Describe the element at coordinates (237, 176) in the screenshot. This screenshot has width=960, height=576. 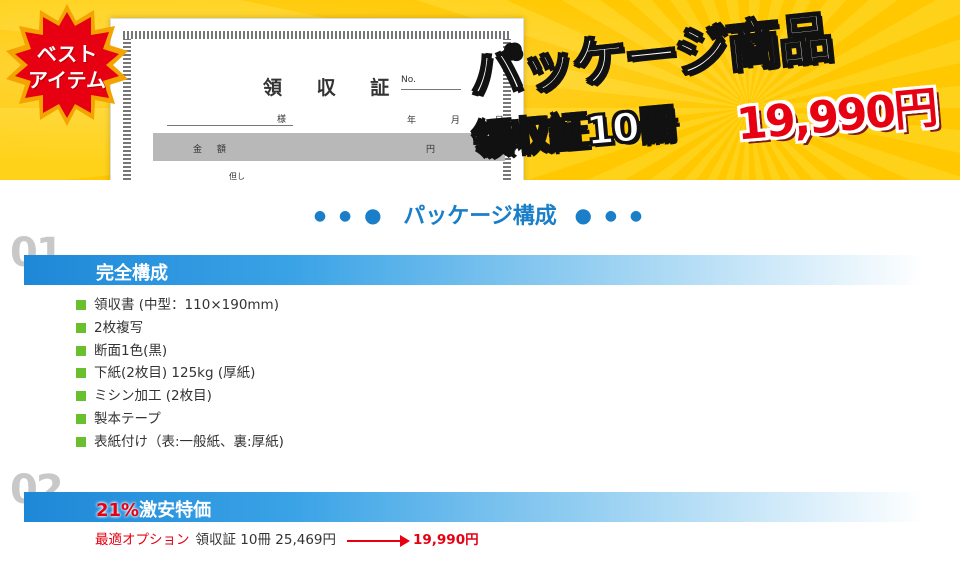
I see `receipt-tadashi: 但し` at that location.